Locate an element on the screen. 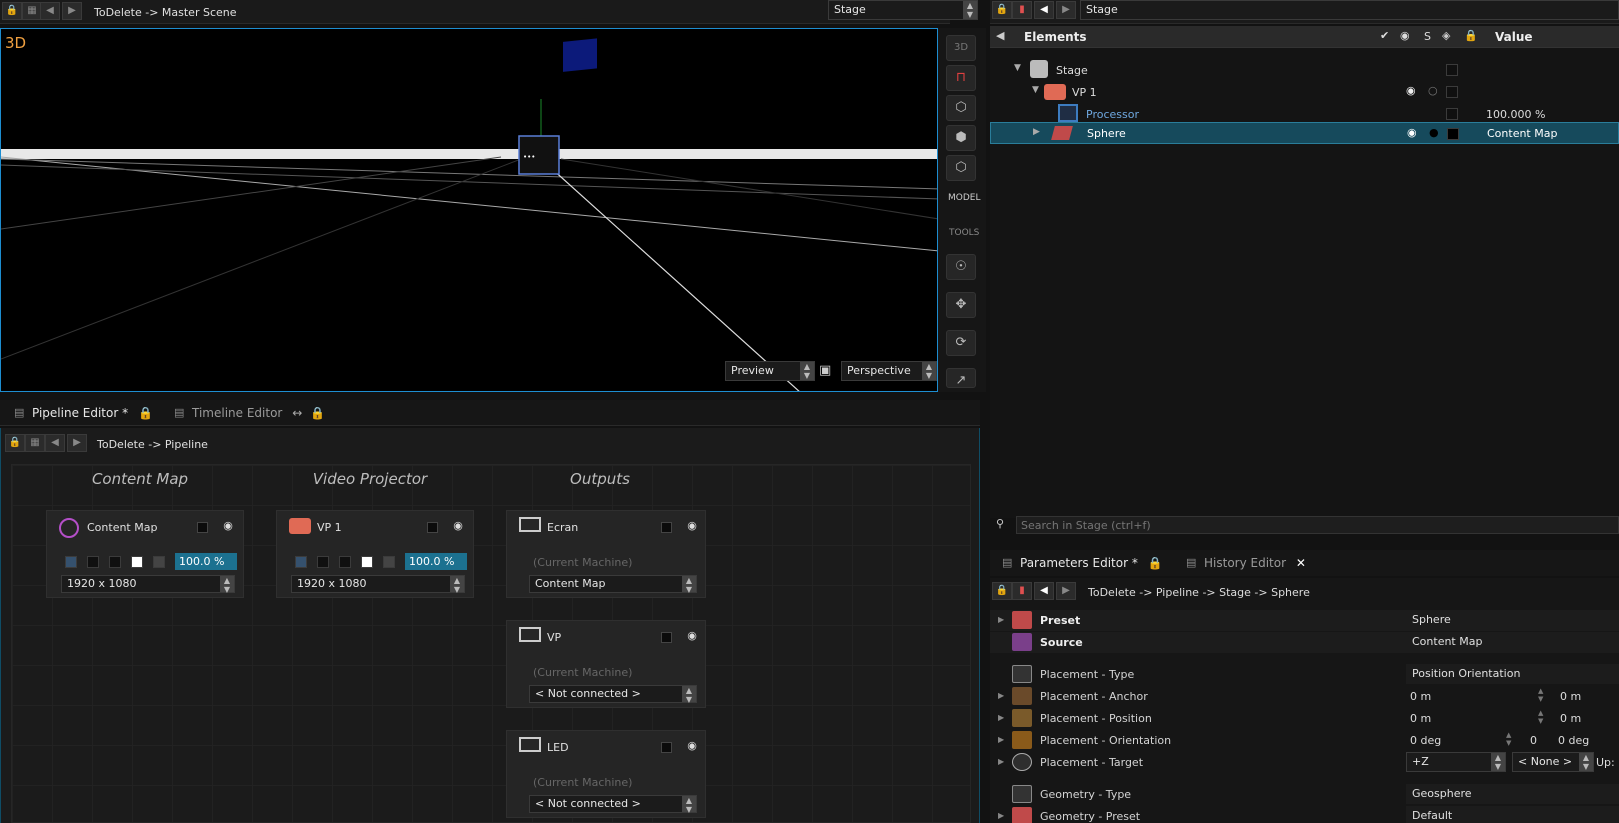  param-row-source: Source Content Map is located at coordinates (1304, 642).